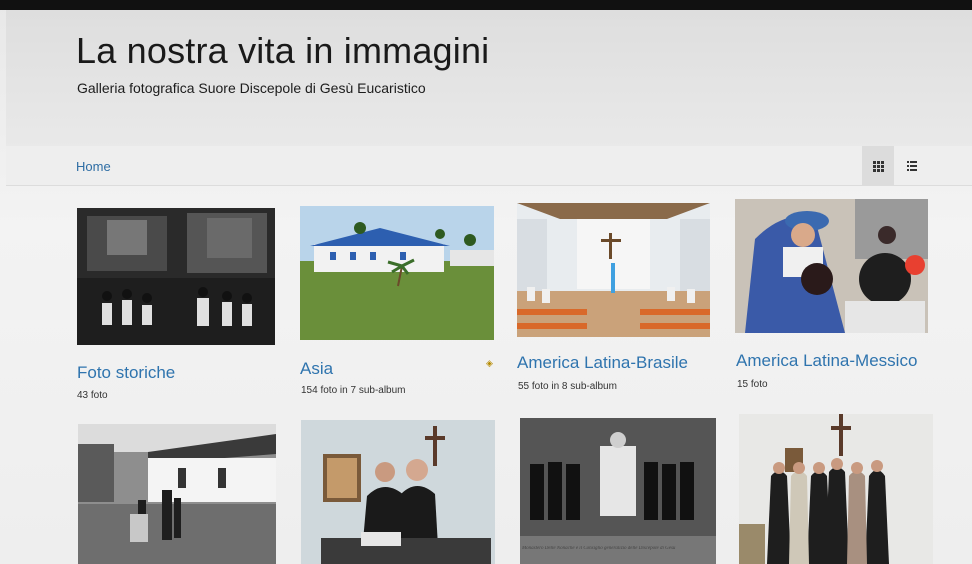 The image size is (972, 564). What do you see at coordinates (567, 386) in the screenshot?
I see `album-photo-count: 55 foto in 8 sub-album` at bounding box center [567, 386].